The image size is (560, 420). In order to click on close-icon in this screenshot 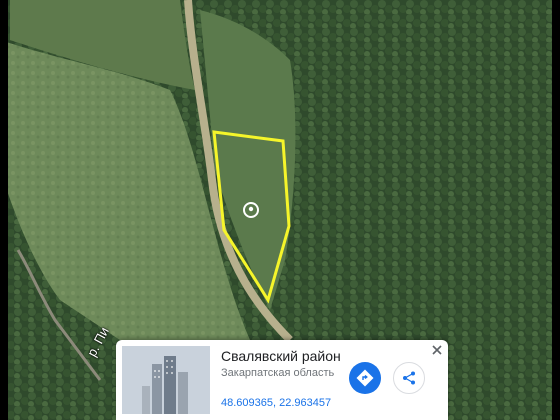, I will do `click(437, 350)`.